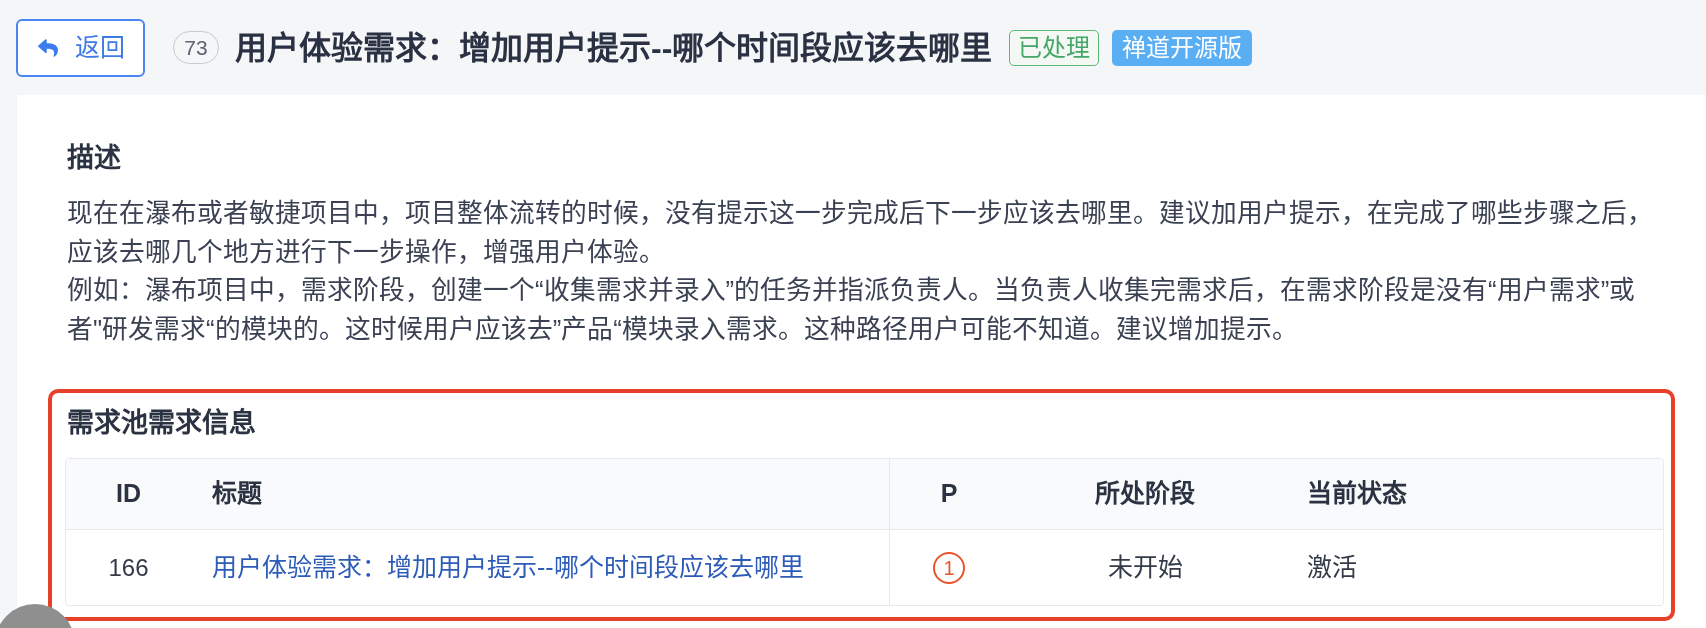  What do you see at coordinates (1182, 47) in the screenshot?
I see `edition-label: 禅道开源版` at bounding box center [1182, 47].